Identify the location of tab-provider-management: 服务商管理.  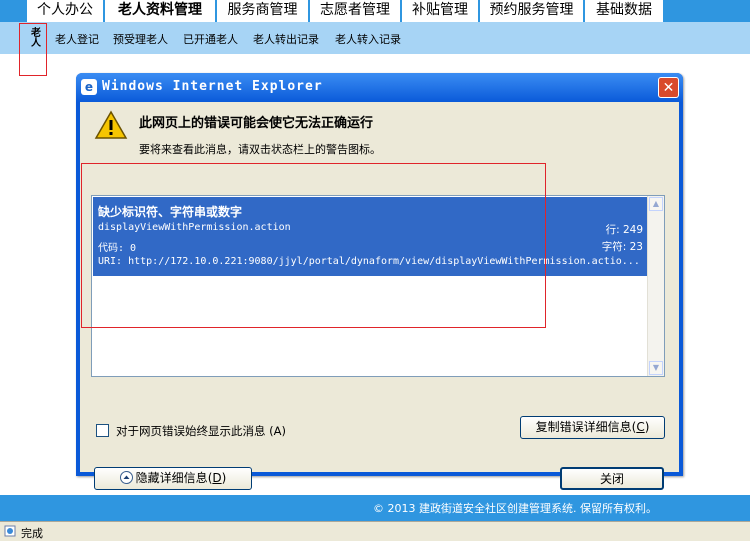
(263, 11).